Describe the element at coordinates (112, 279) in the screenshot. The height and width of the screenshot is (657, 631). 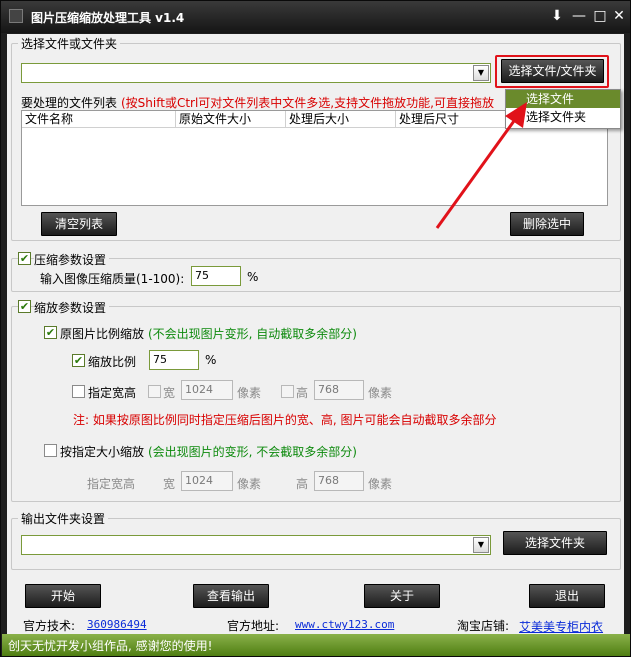
I see `quality-label: 输入图像压缩质量(1-100):` at that location.